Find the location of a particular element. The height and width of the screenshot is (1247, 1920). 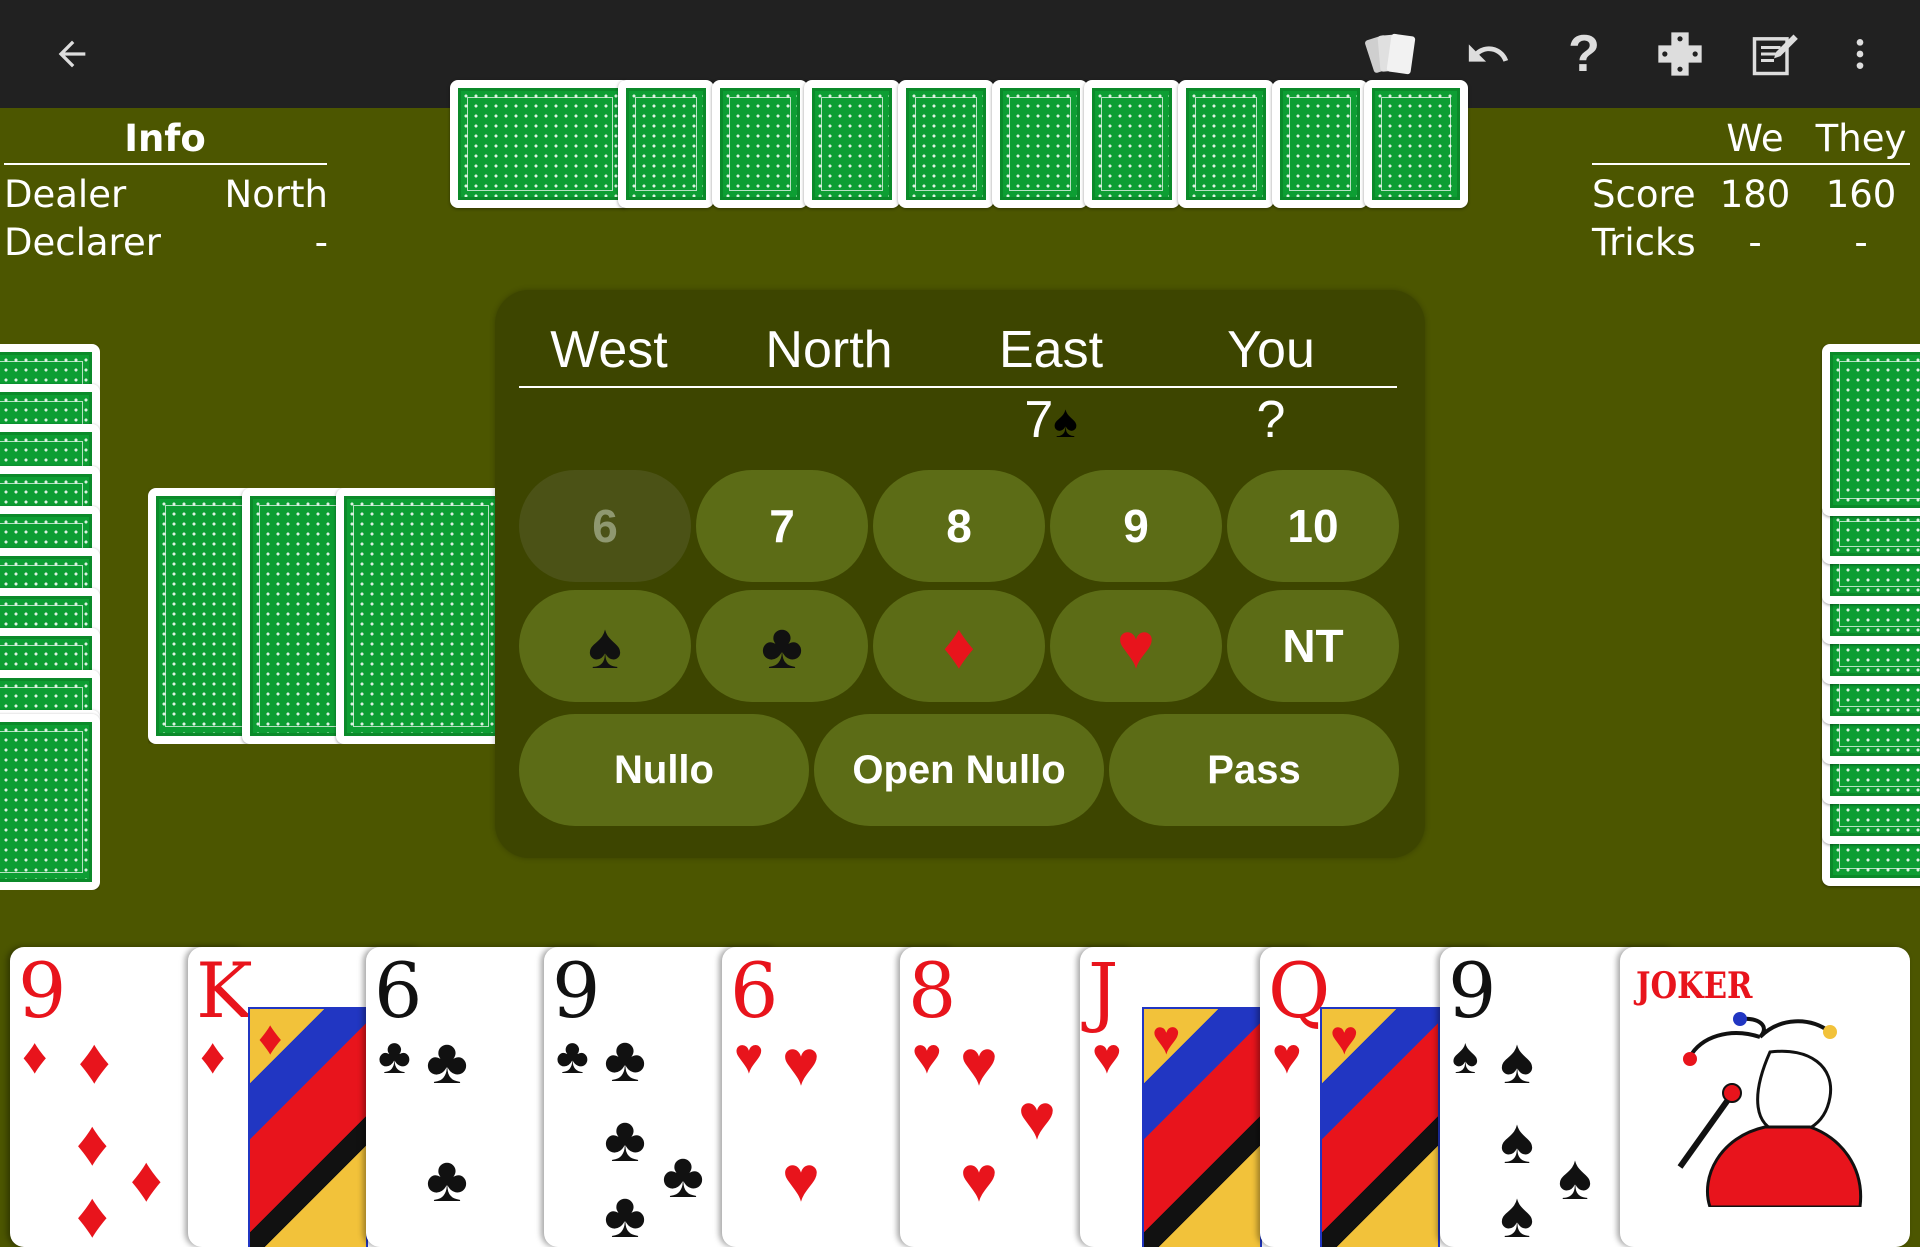

score-we: 180 is located at coordinates (1755, 194).